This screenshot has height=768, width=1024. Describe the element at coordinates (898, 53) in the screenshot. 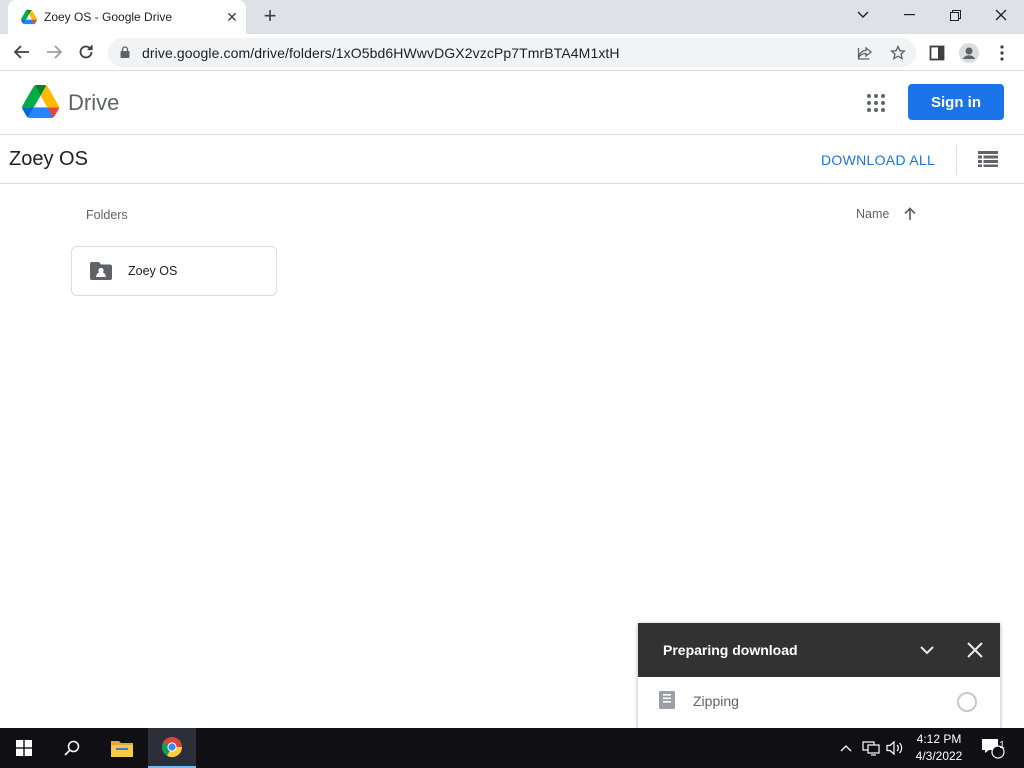

I see `bookmark-star-icon` at that location.